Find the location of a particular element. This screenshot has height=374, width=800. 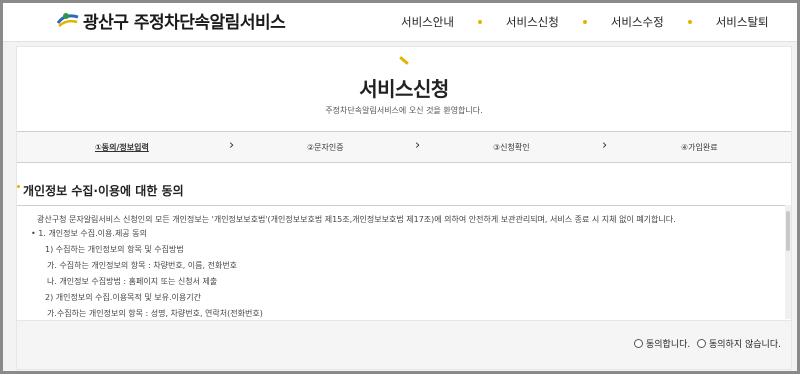

terms-scrollbar is located at coordinates (788, 262).